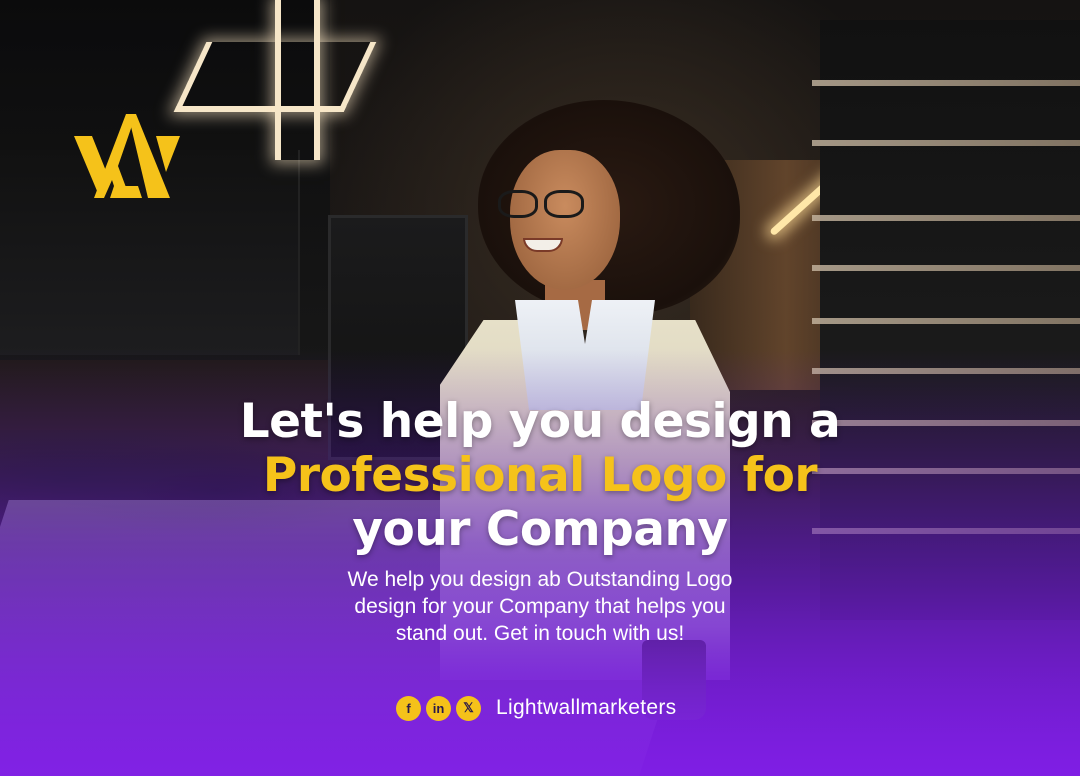  What do you see at coordinates (540, 579) in the screenshot?
I see `subtext-line: We help you design ab Outstanding Logo` at bounding box center [540, 579].